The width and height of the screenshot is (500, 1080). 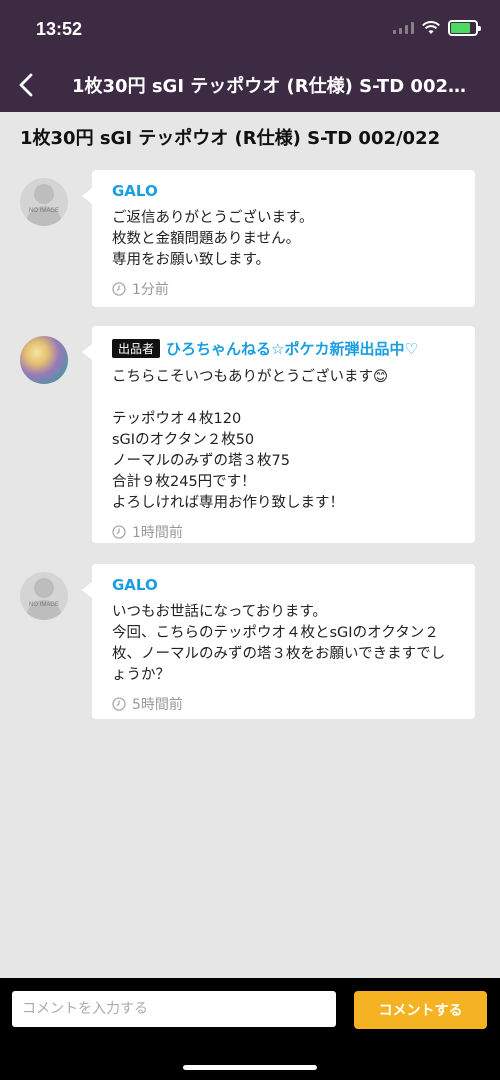 I want to click on comment-time: 5時間前, so click(x=157, y=705).